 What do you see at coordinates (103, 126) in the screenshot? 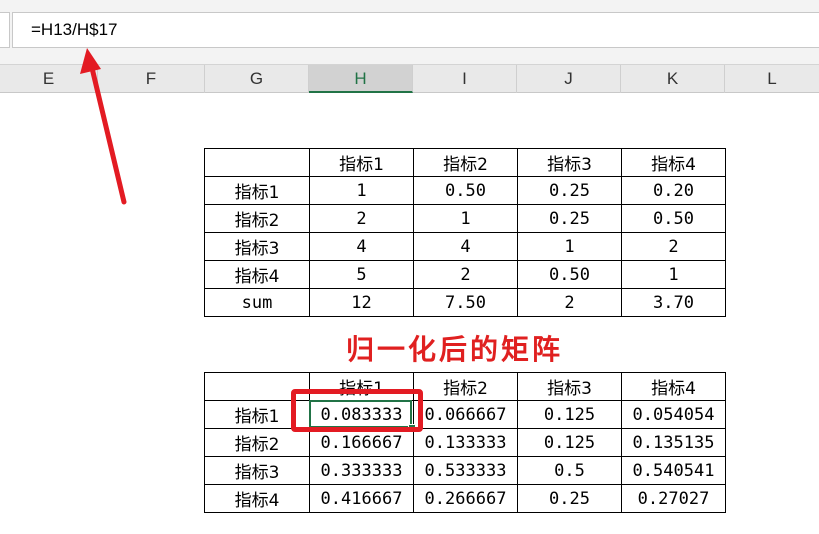
I see `annotation-arrow-icon` at bounding box center [103, 126].